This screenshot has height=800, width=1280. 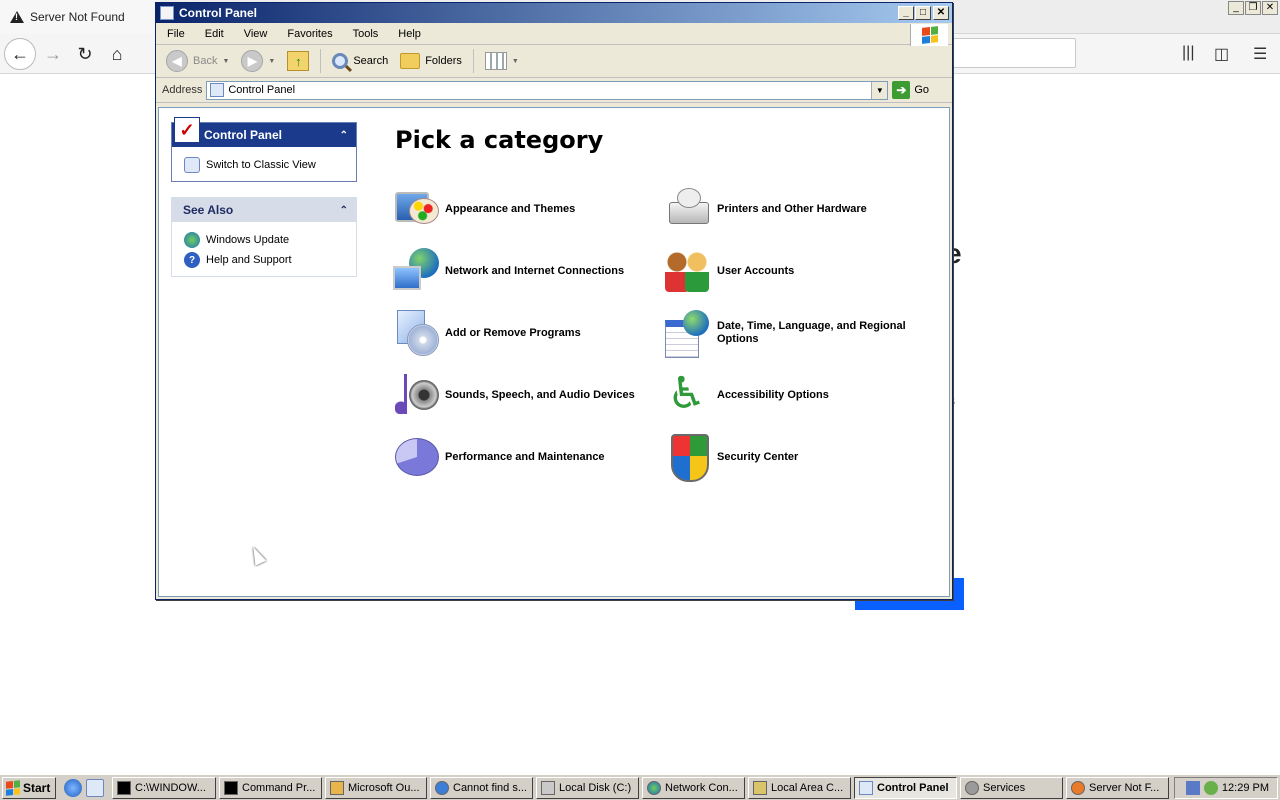 I want to click on up-folder-button: ↑, so click(x=298, y=61).